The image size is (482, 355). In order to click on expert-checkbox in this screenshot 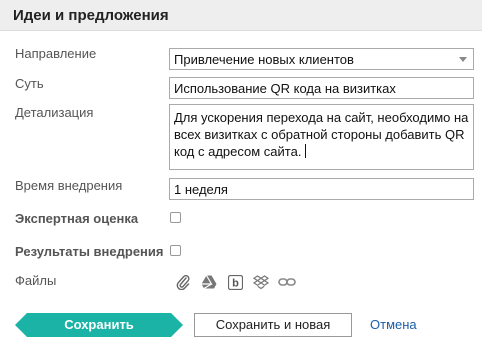, I will do `click(175, 217)`.